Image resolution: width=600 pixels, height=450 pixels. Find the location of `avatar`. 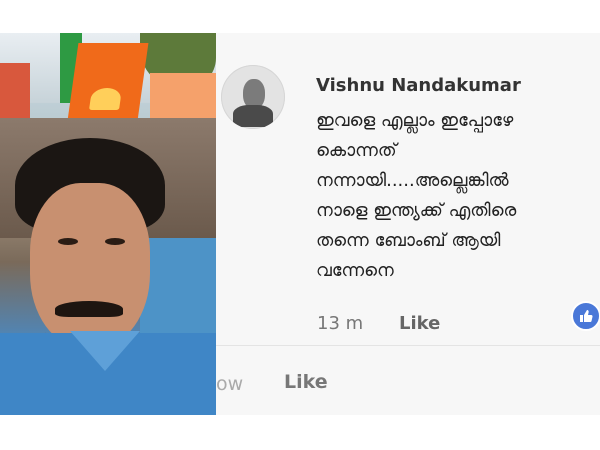

avatar is located at coordinates (253, 97).